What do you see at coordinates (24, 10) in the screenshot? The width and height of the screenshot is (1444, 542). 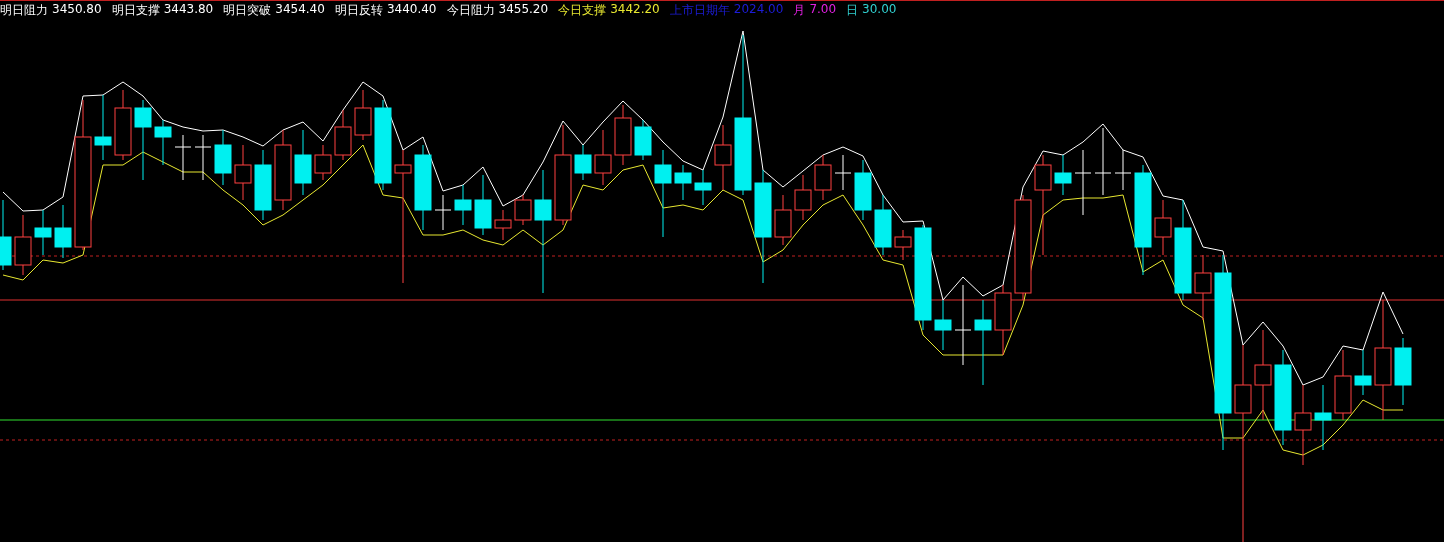 I see `indicator-label: 明日阻力` at bounding box center [24, 10].